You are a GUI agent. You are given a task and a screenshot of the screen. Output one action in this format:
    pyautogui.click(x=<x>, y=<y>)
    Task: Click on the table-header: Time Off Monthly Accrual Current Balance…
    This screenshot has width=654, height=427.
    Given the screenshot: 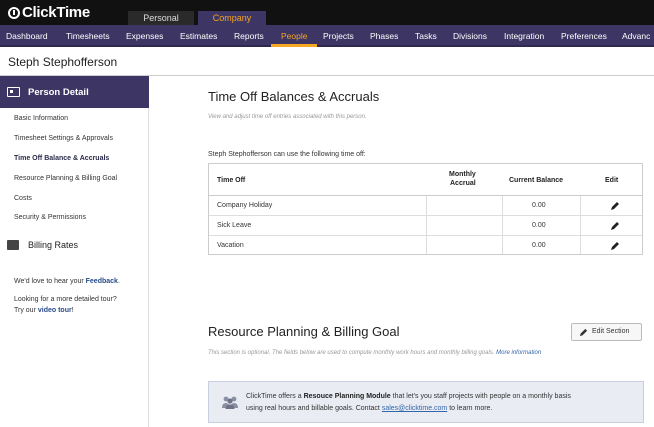 What is the action you would take?
    pyautogui.click(x=425, y=180)
    